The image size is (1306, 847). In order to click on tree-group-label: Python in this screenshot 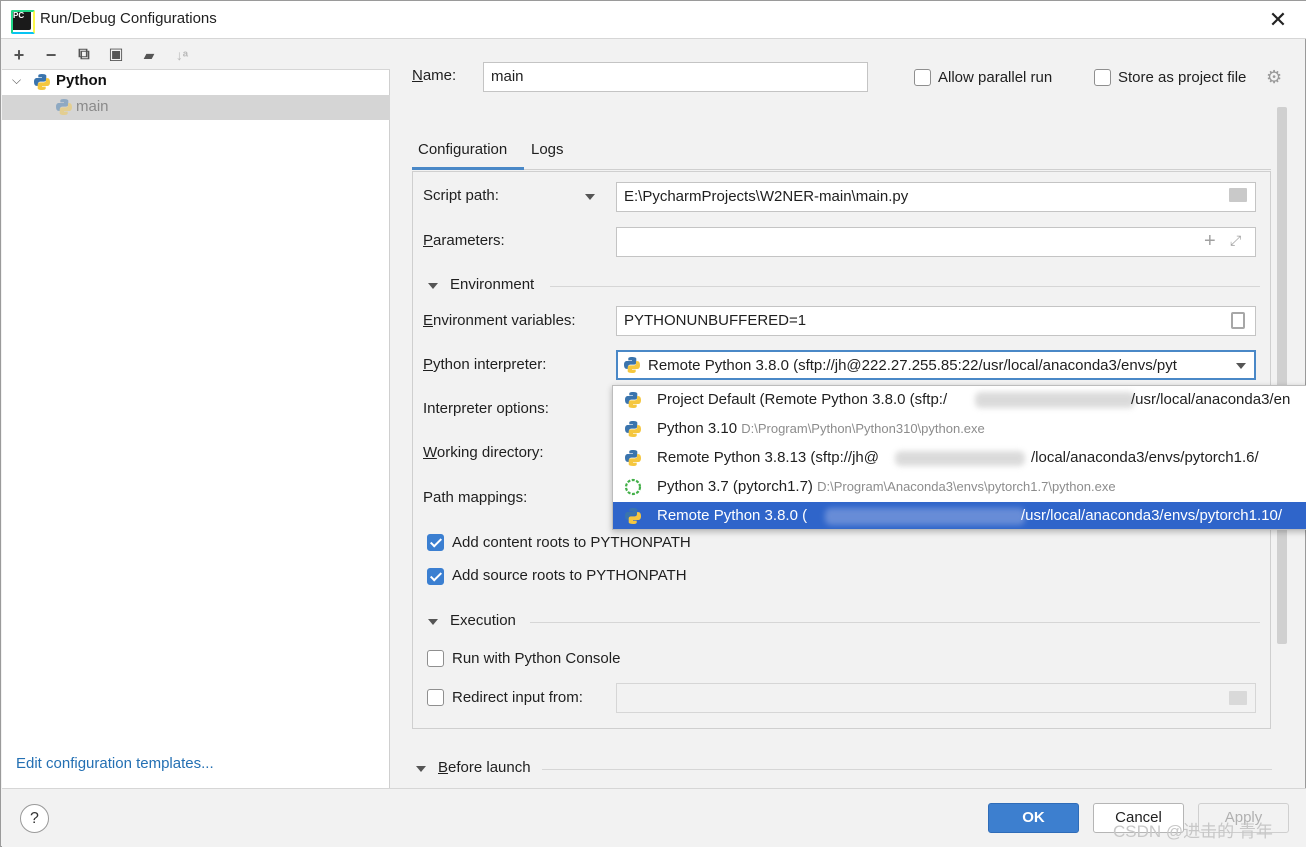, I will do `click(81, 80)`.